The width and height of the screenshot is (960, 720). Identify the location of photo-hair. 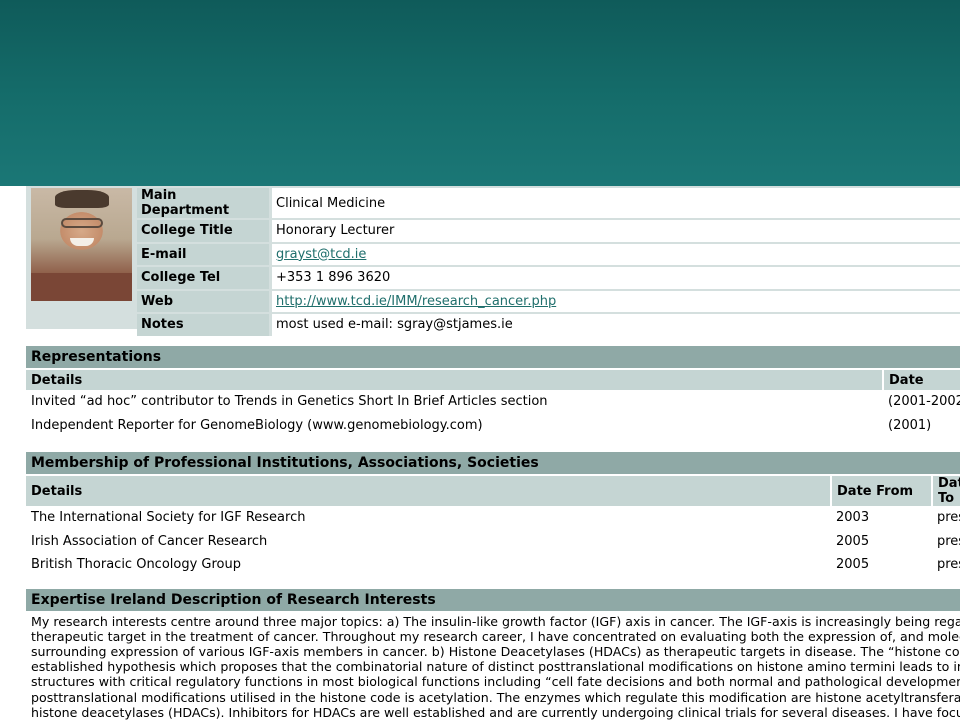
(82, 199).